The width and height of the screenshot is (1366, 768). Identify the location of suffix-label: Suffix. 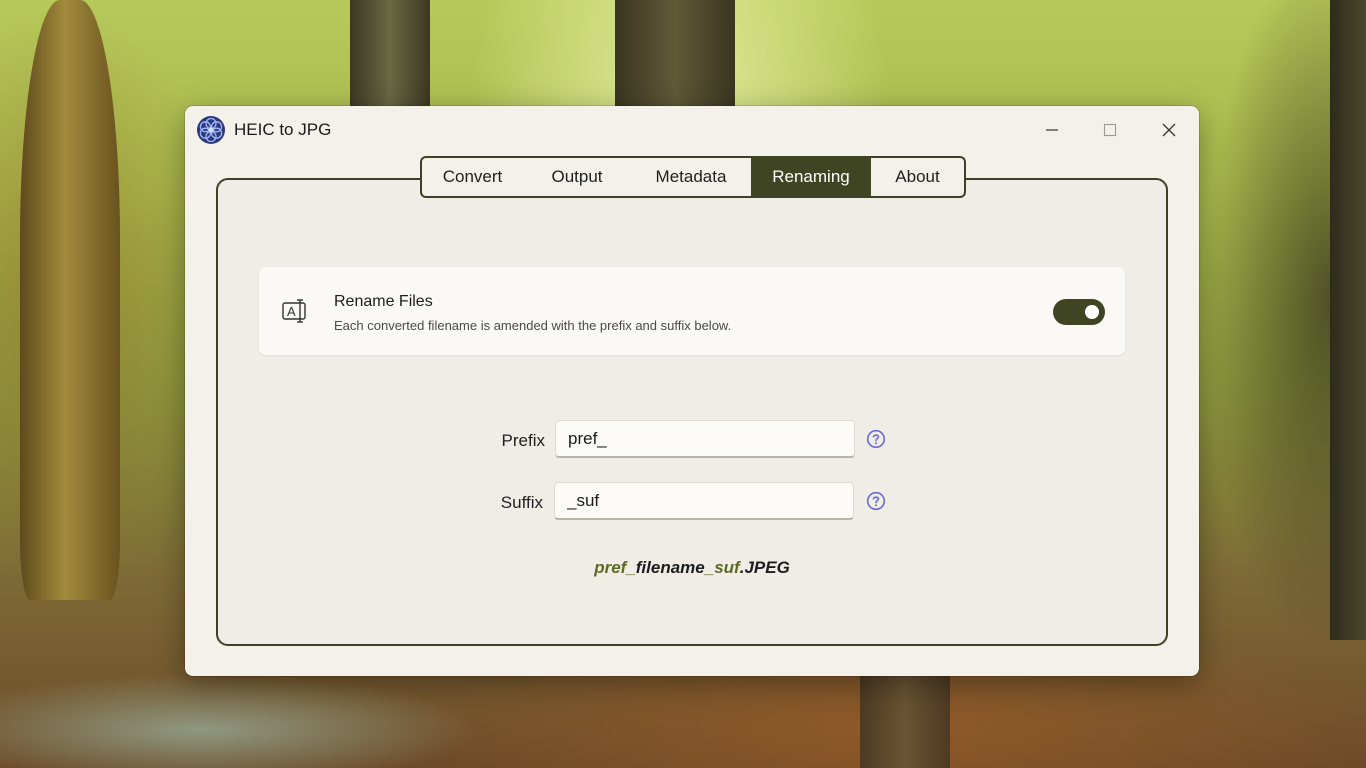
(521, 502).